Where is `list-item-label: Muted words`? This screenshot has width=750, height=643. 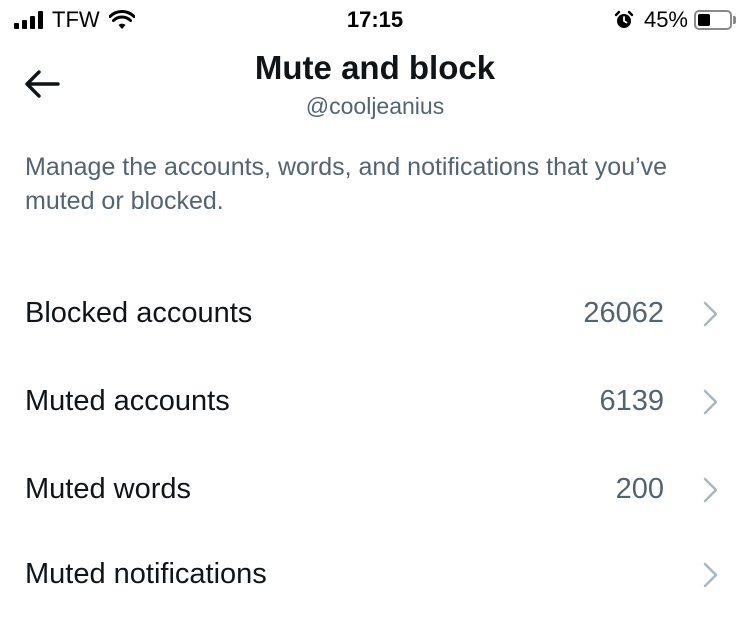 list-item-label: Muted words is located at coordinates (108, 489).